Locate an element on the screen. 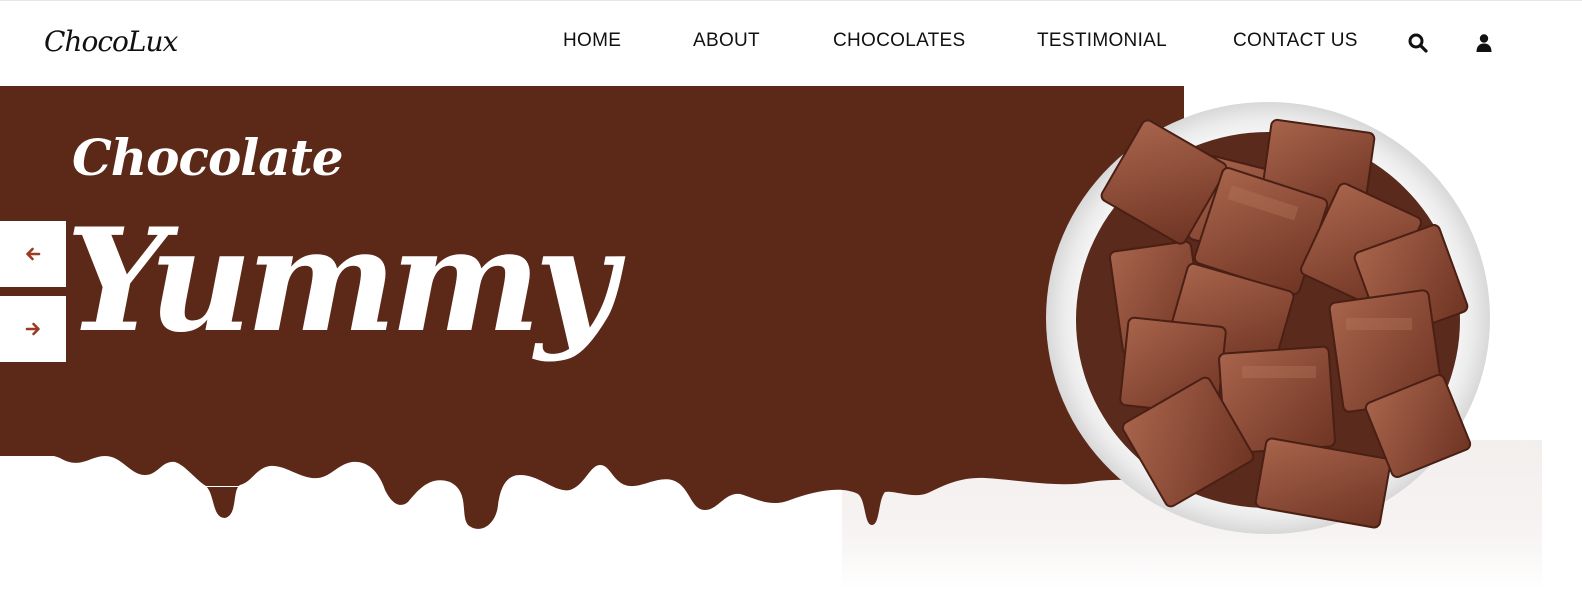 The image size is (1582, 591). nav-item-about: ABOUT is located at coordinates (726, 41).